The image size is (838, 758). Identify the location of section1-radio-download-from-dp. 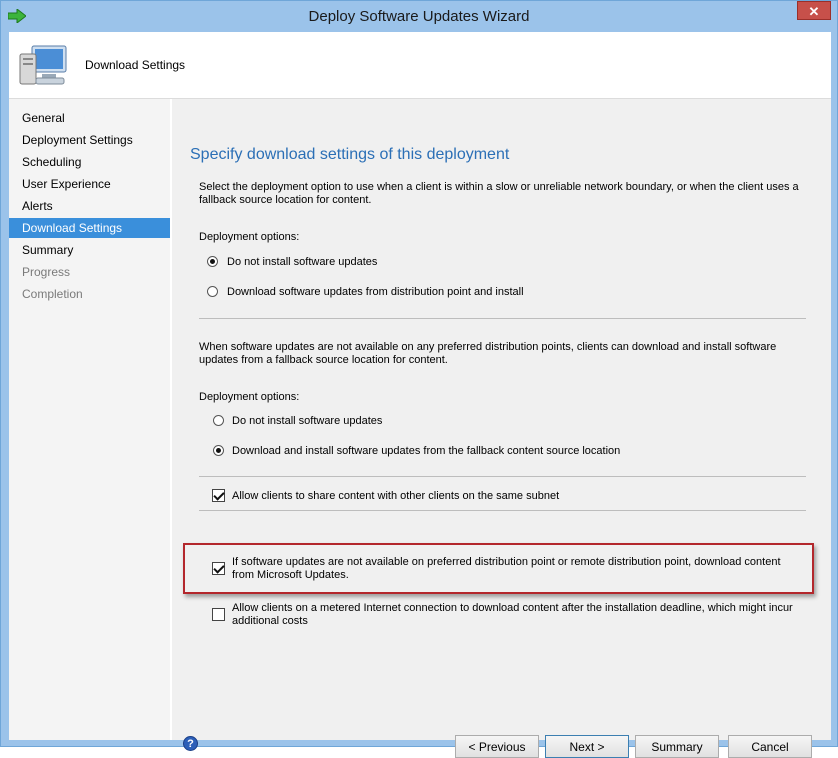
(212, 291).